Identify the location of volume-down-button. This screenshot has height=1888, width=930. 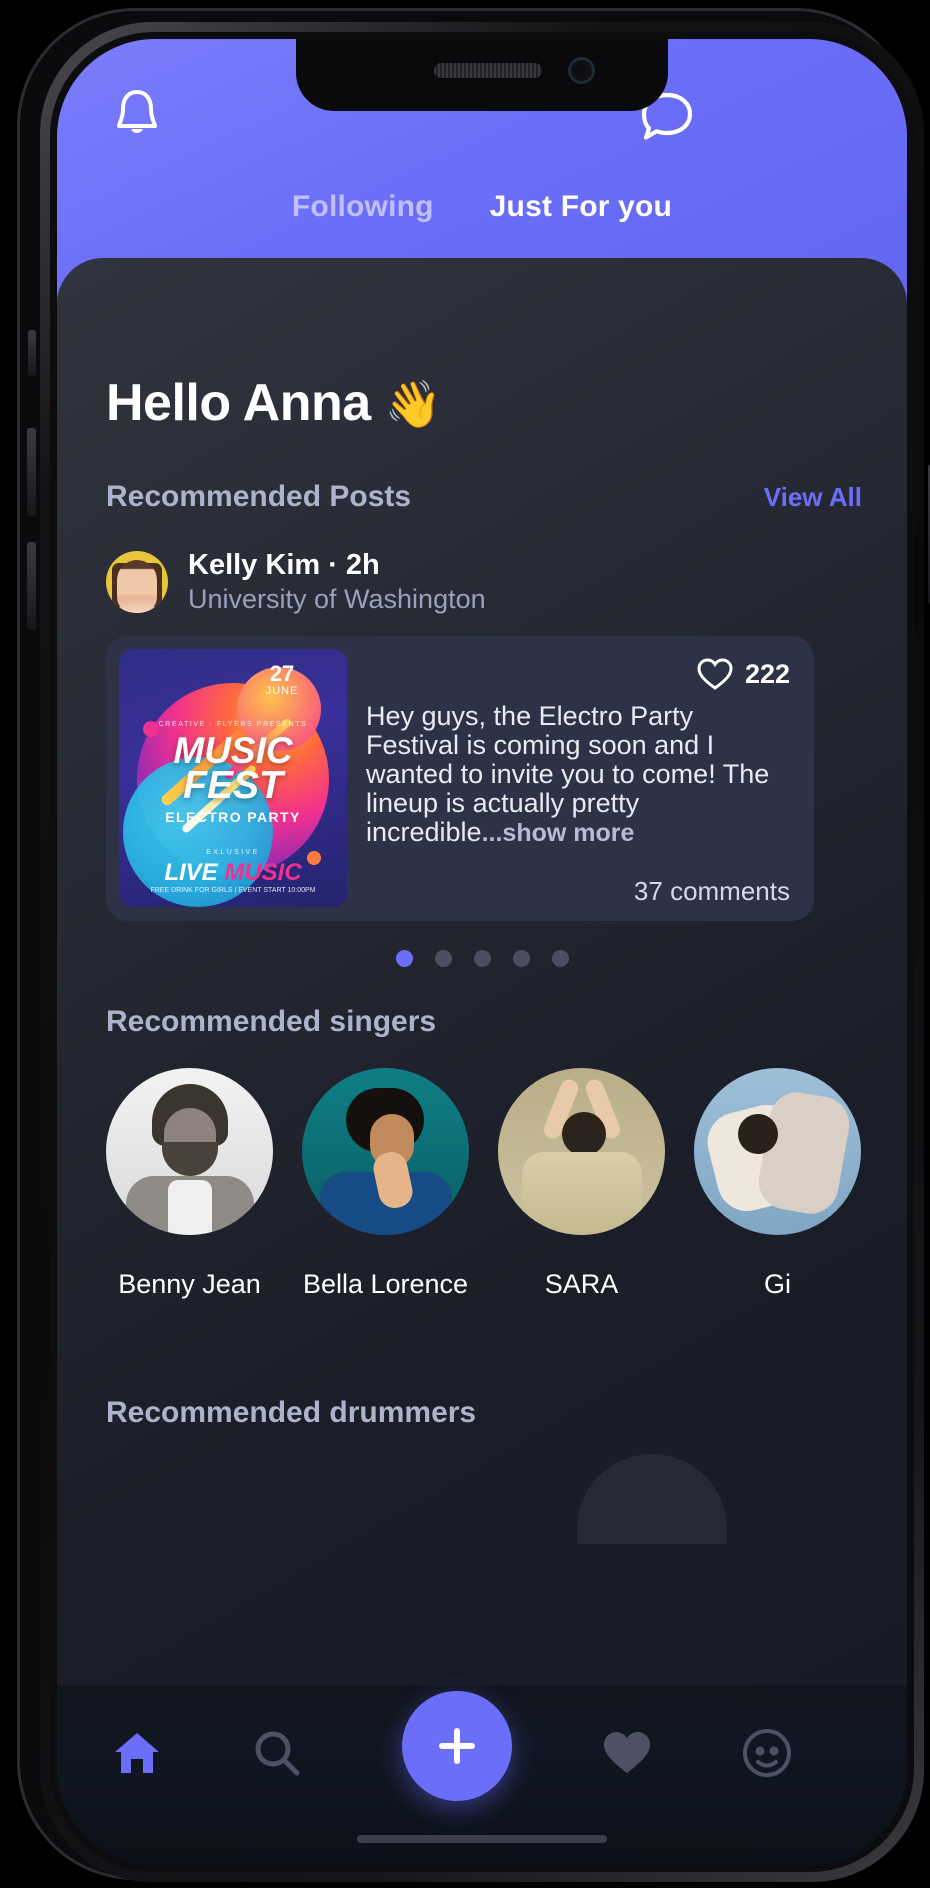
(31, 586).